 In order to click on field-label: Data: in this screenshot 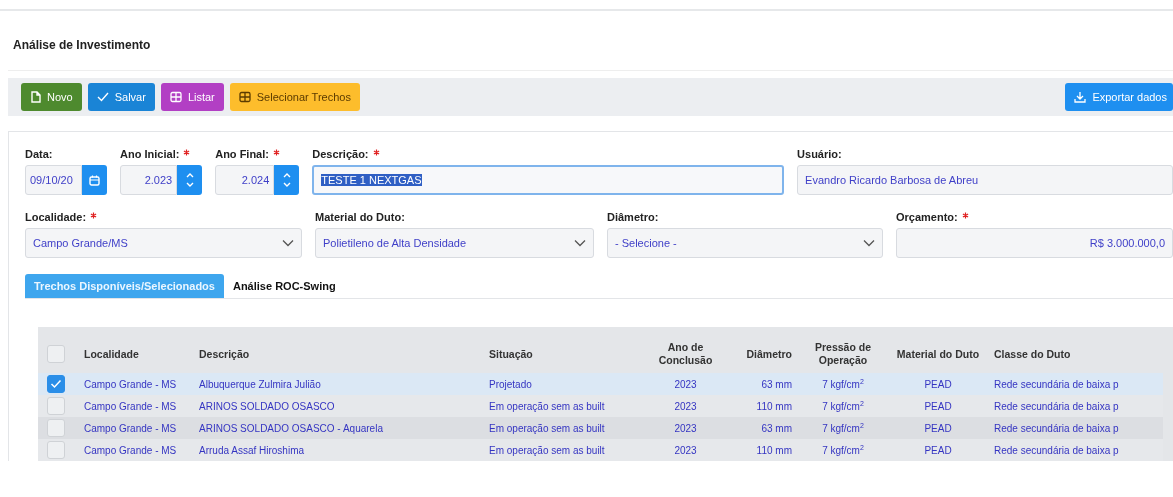, I will do `click(39, 154)`.